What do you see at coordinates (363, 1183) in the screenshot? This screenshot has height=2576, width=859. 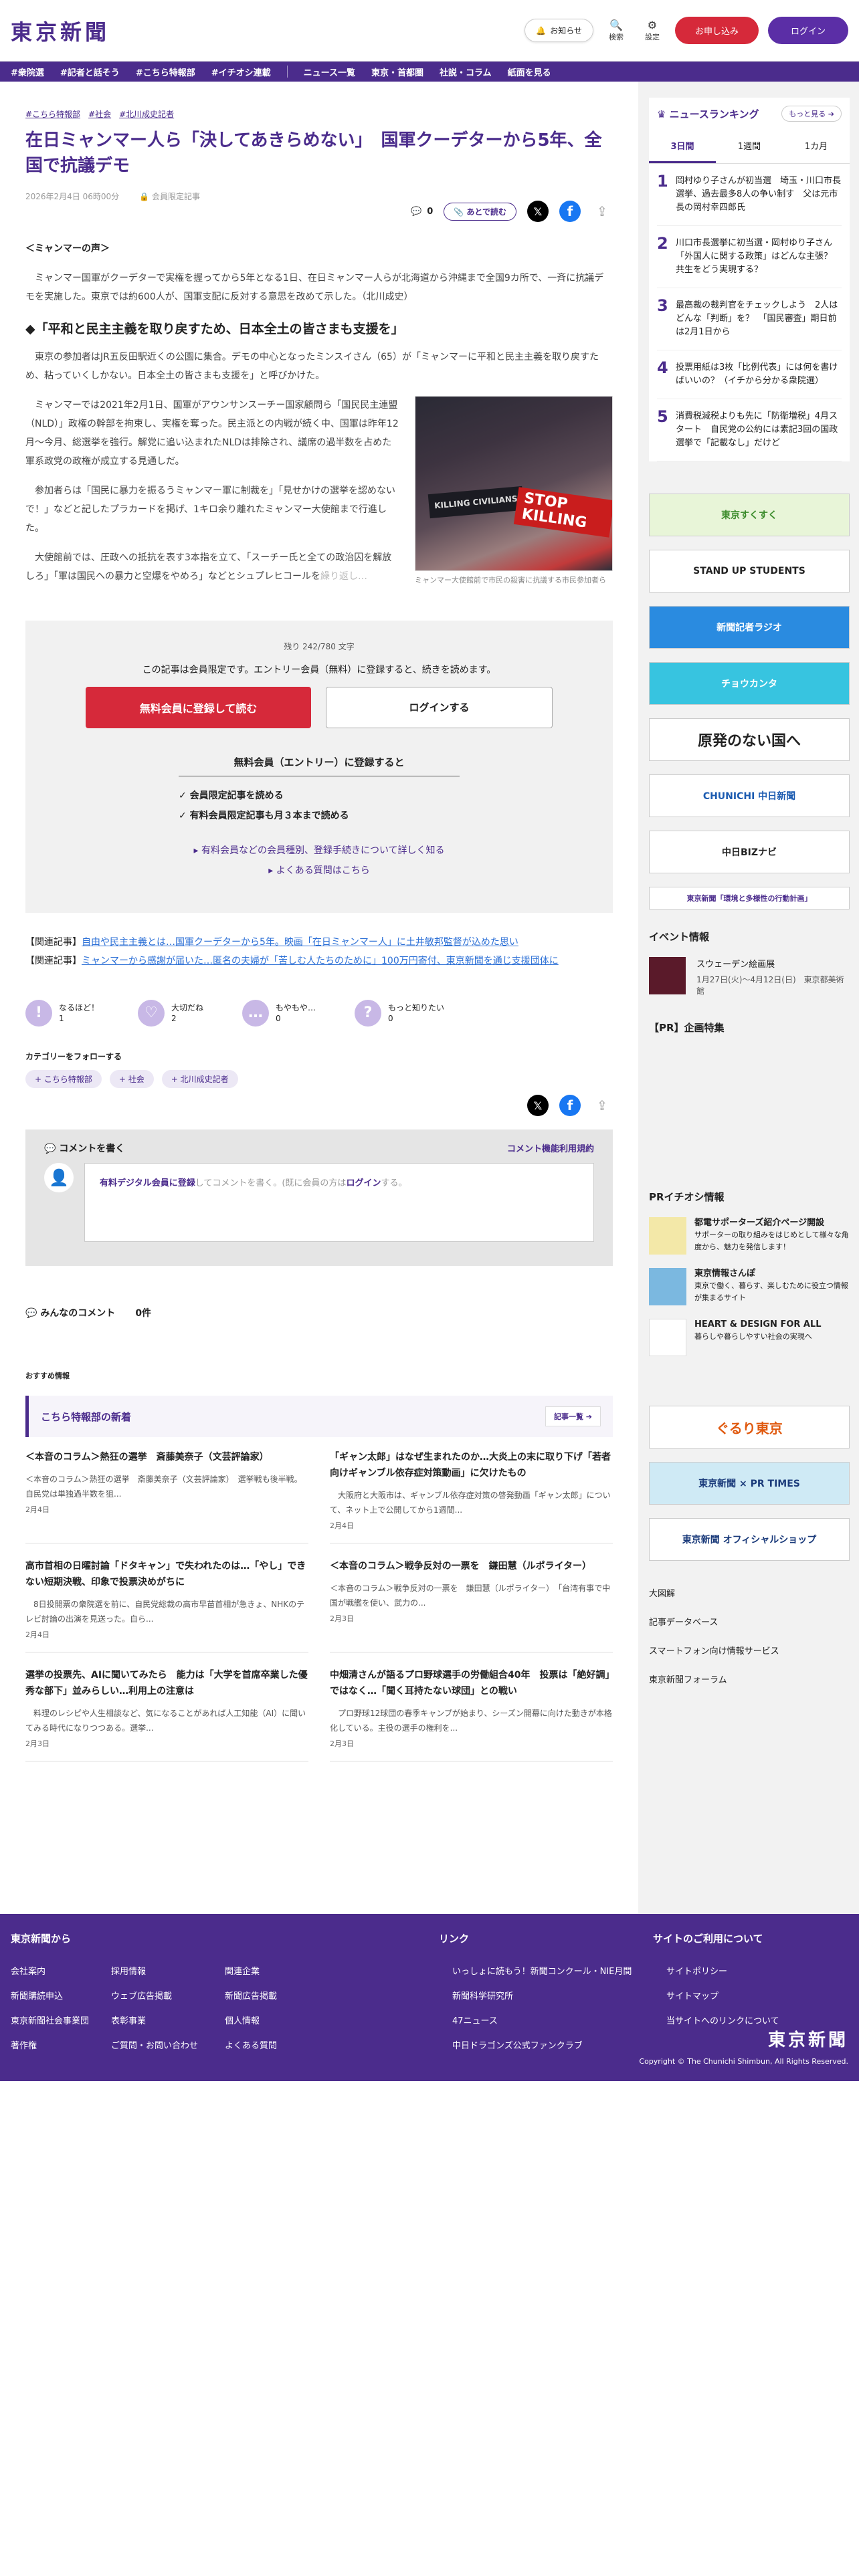 I see `login-link: ログイン` at bounding box center [363, 1183].